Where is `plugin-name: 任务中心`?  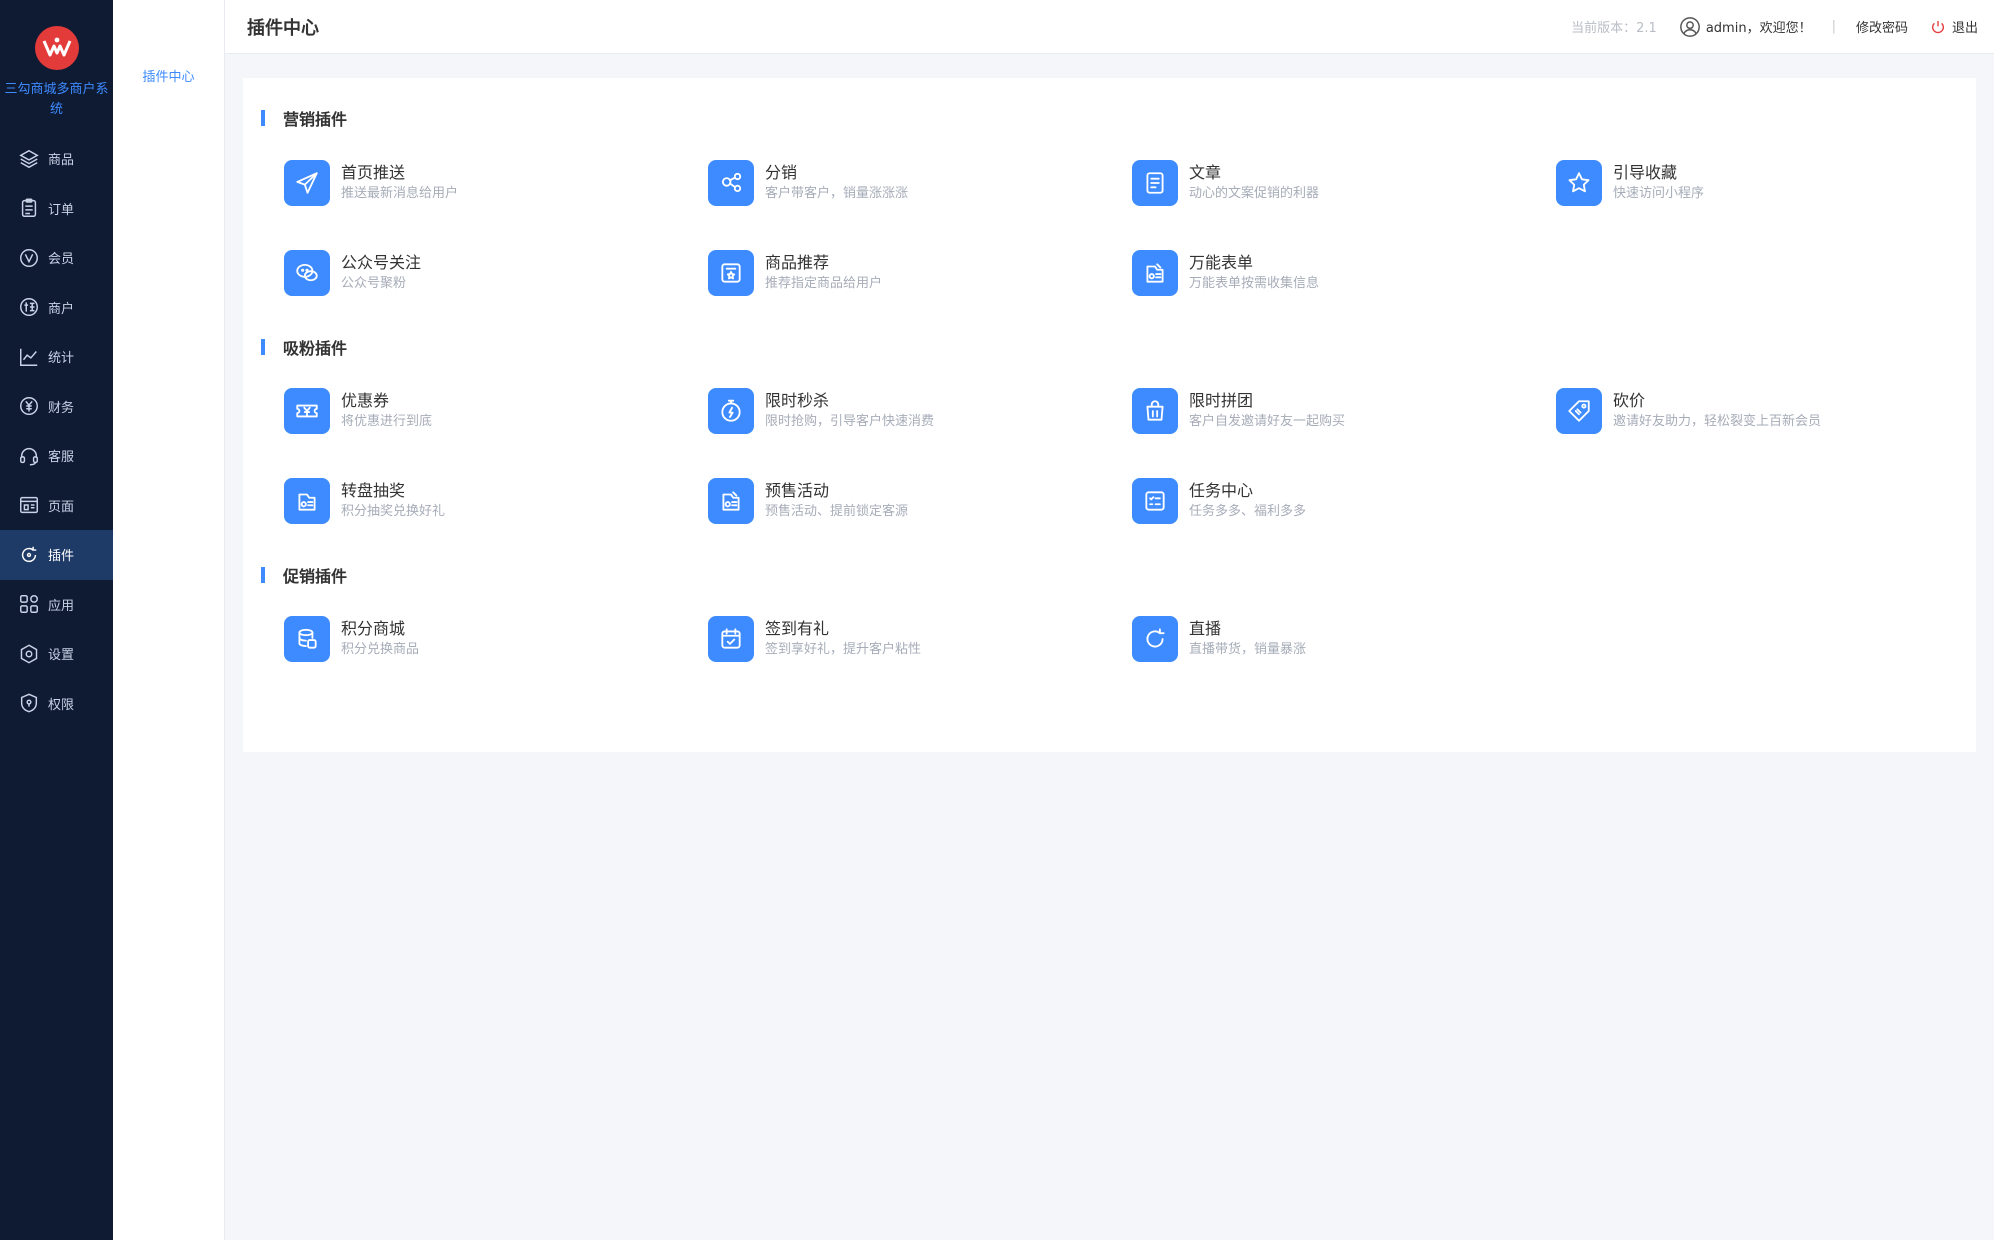
plugin-name: 任务中心 is located at coordinates (1221, 490).